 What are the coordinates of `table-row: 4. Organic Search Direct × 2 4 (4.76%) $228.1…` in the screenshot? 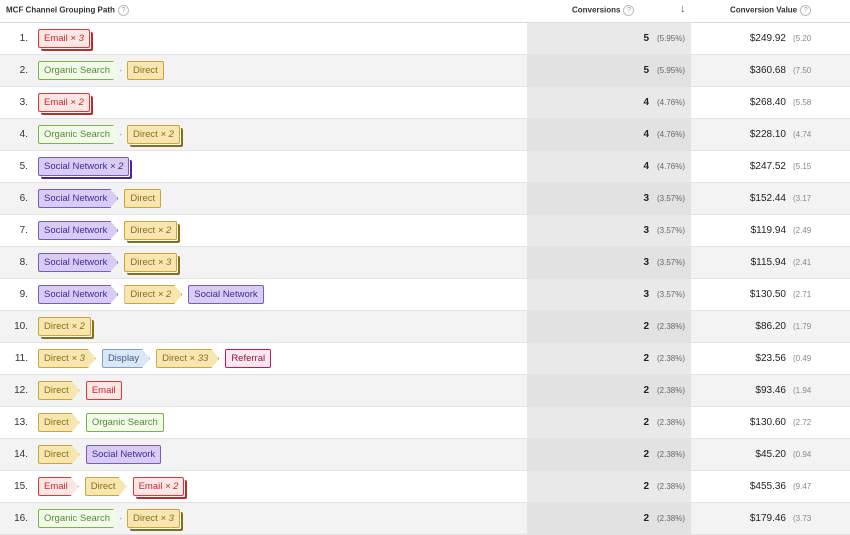 It's located at (425, 135).